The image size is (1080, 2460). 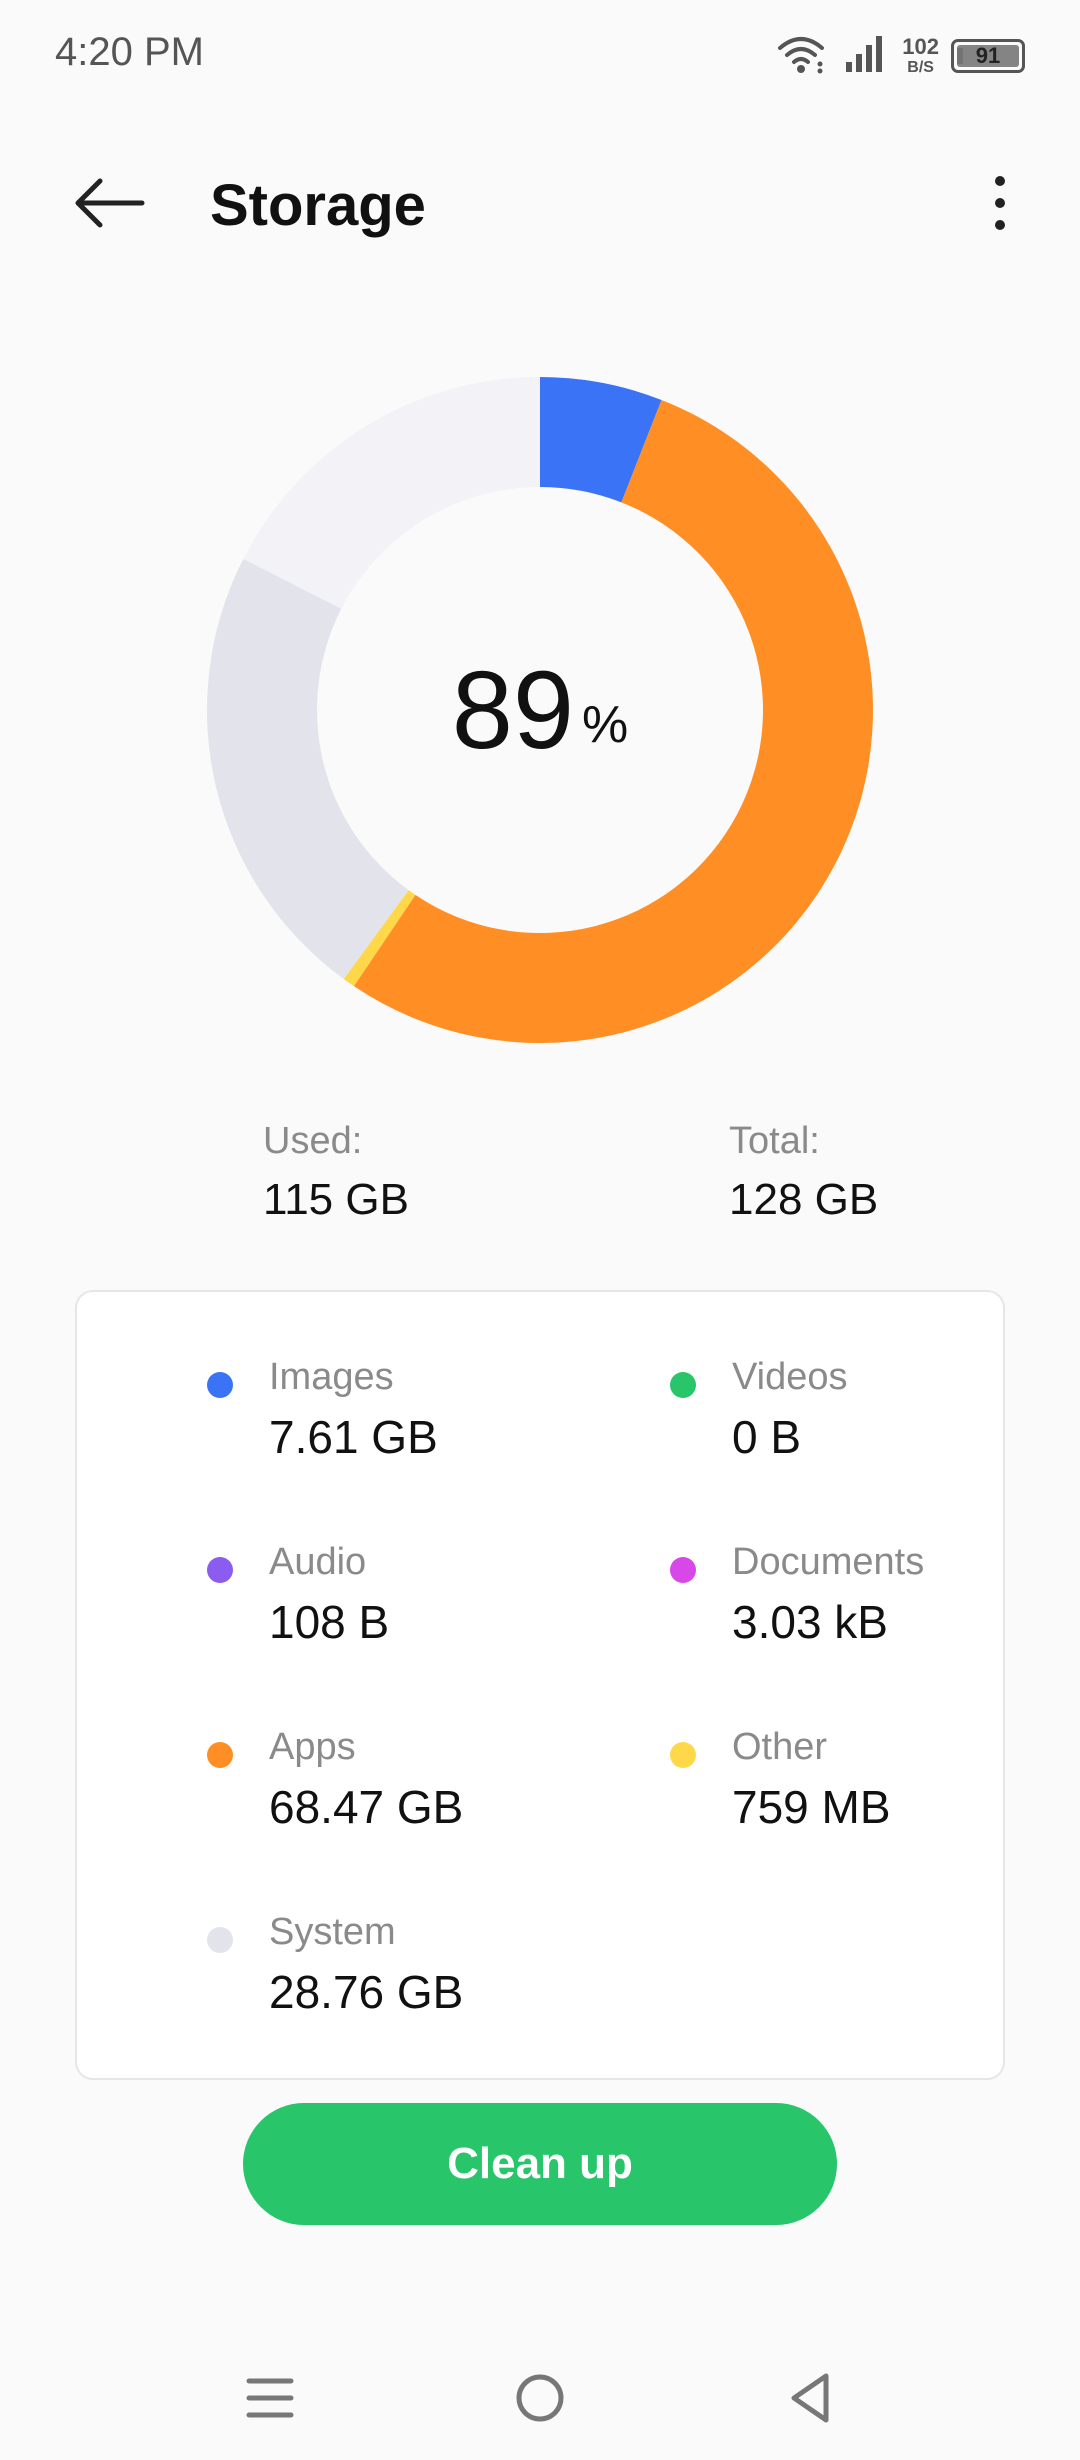 I want to click on category-value: 108 B, so click(x=329, y=1622).